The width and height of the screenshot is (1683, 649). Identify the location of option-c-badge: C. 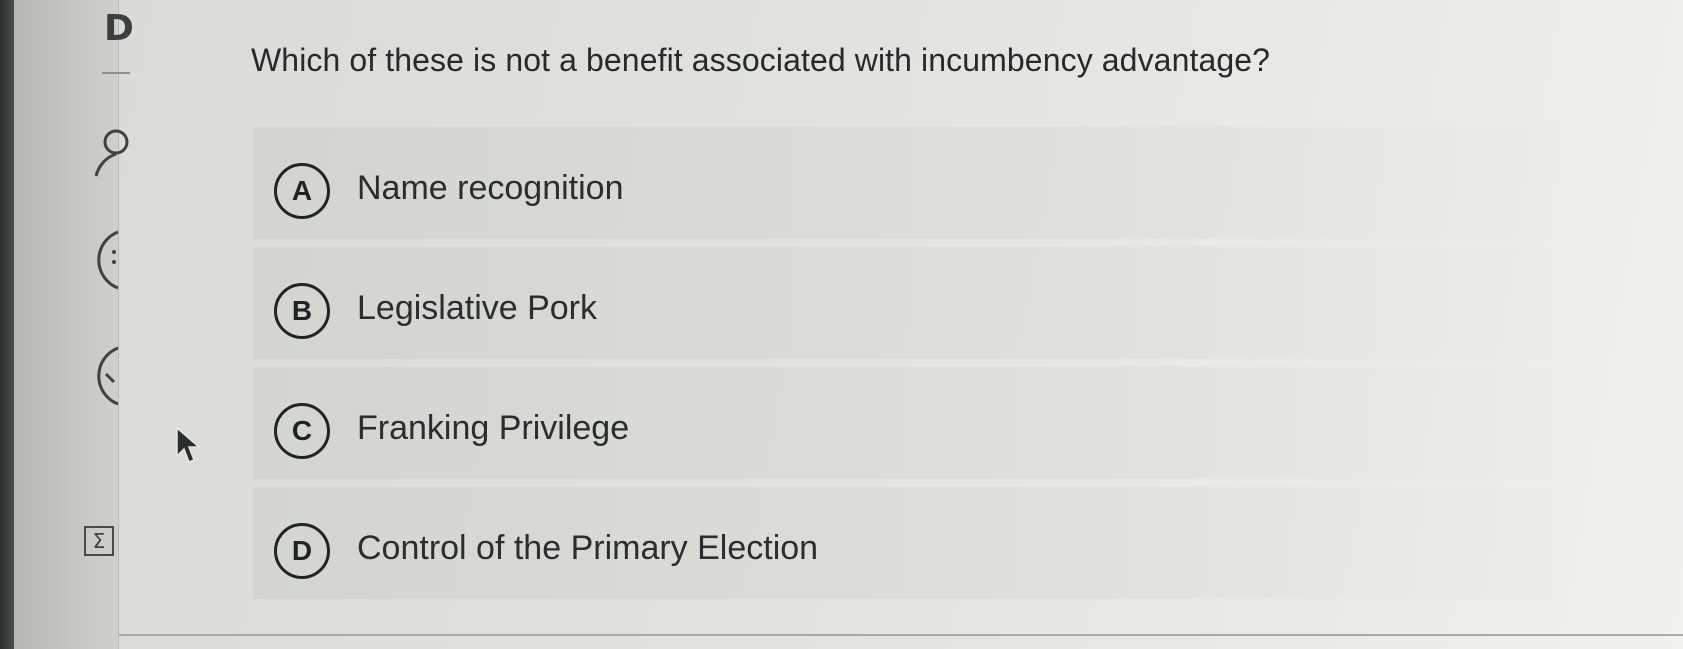
(302, 431).